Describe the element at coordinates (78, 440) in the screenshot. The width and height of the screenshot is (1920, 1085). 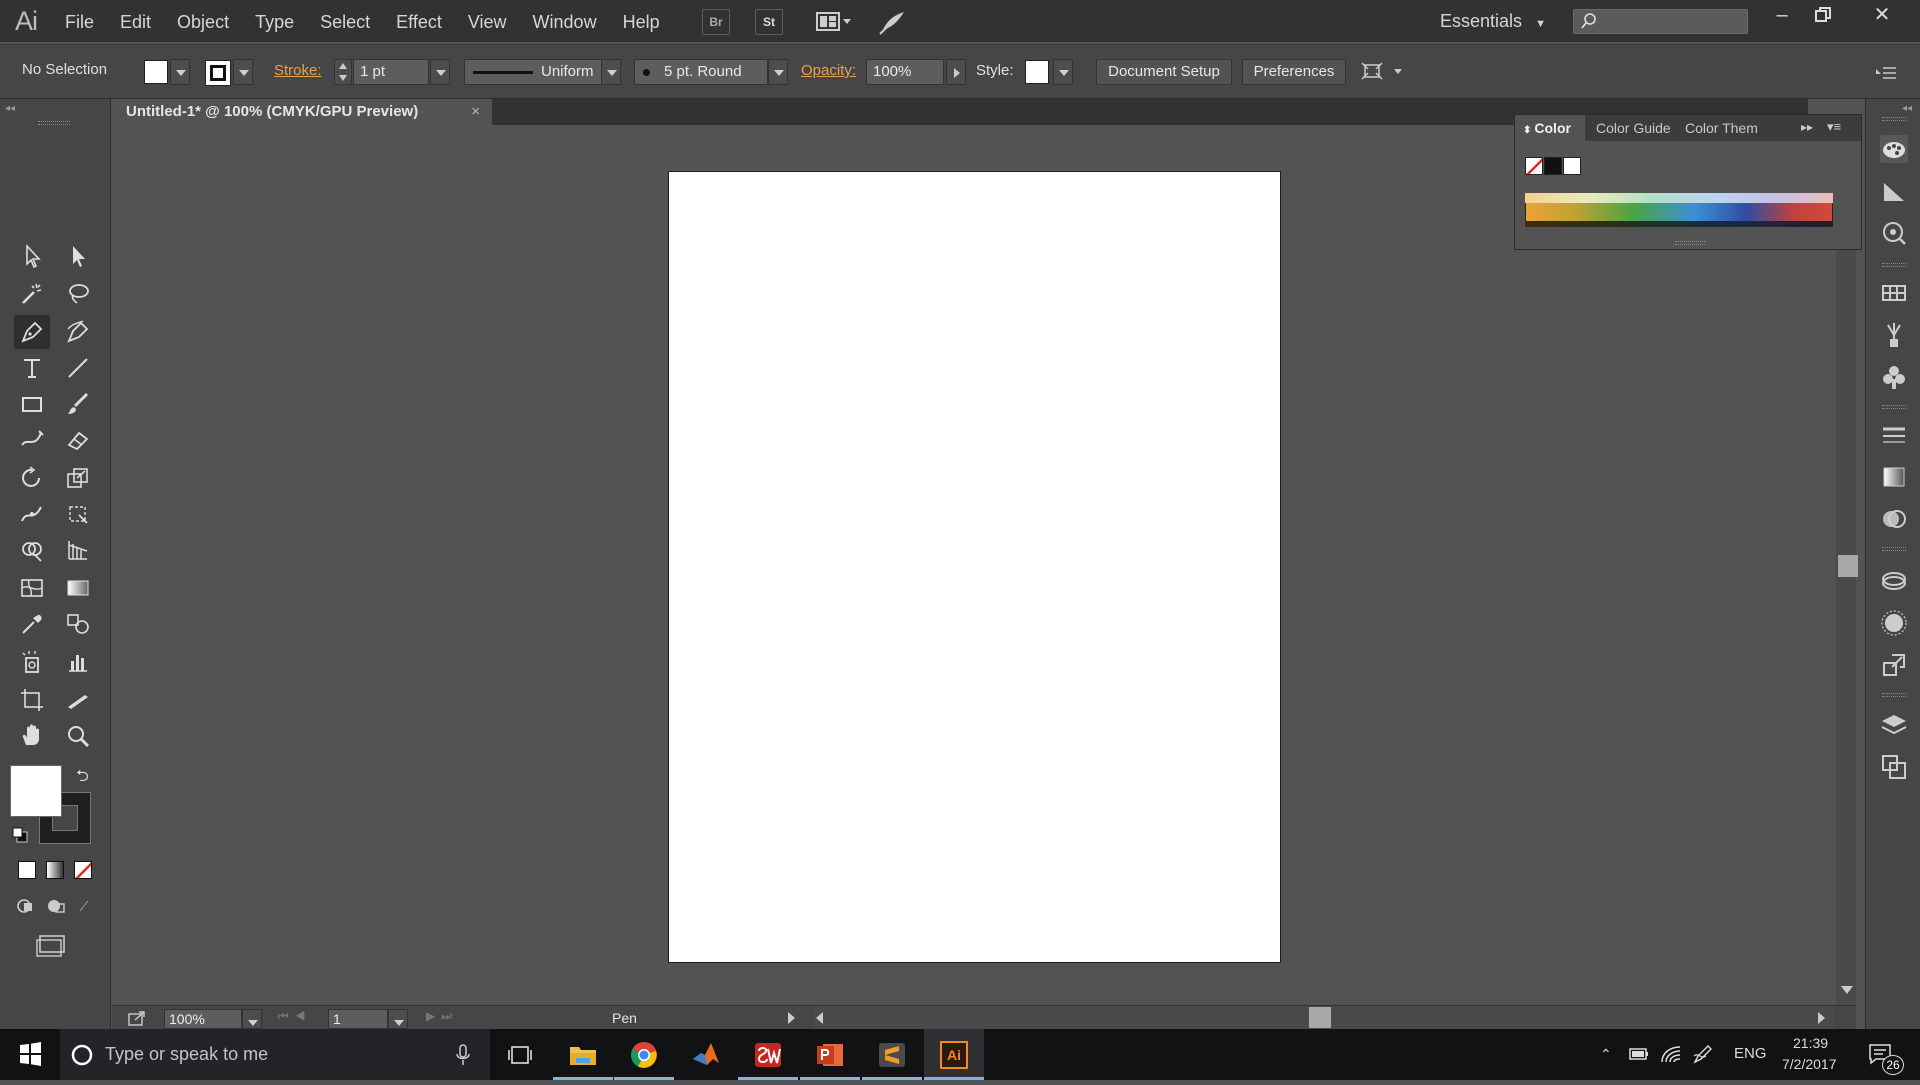
I see `eraser-tool-icon` at that location.